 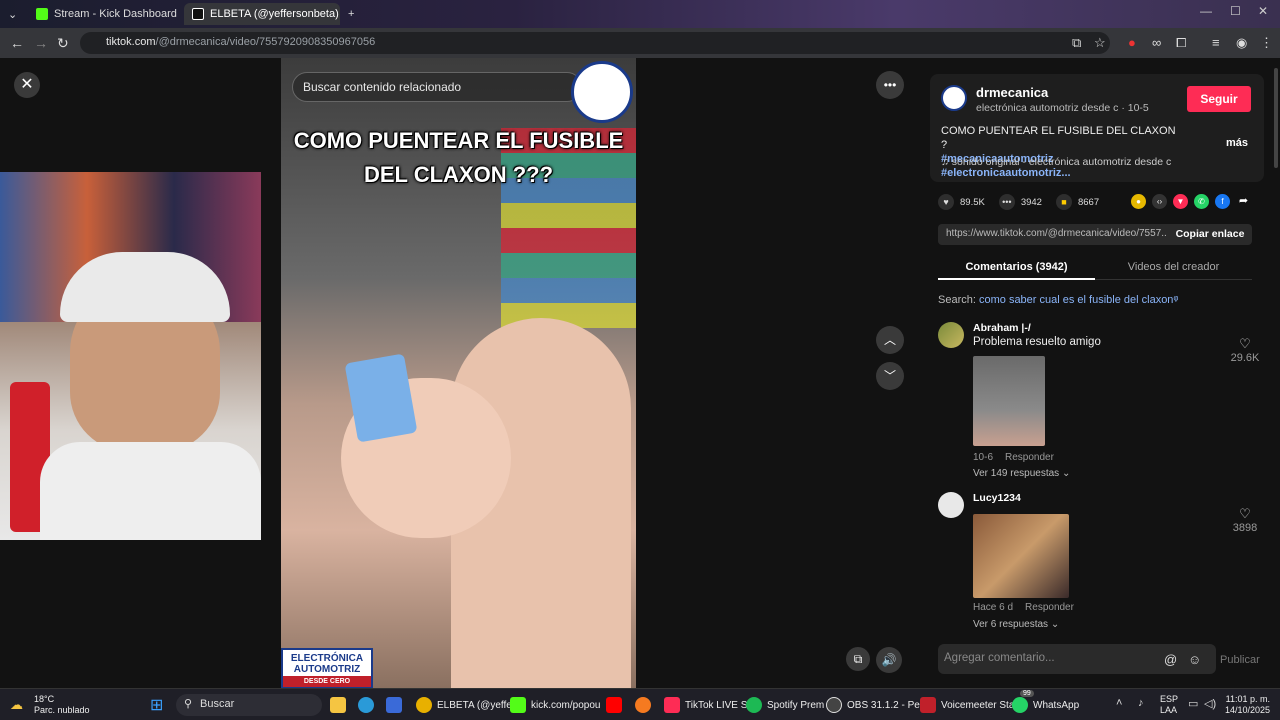 What do you see at coordinates (44, 699) in the screenshot?
I see `temperature: 18°C` at bounding box center [44, 699].